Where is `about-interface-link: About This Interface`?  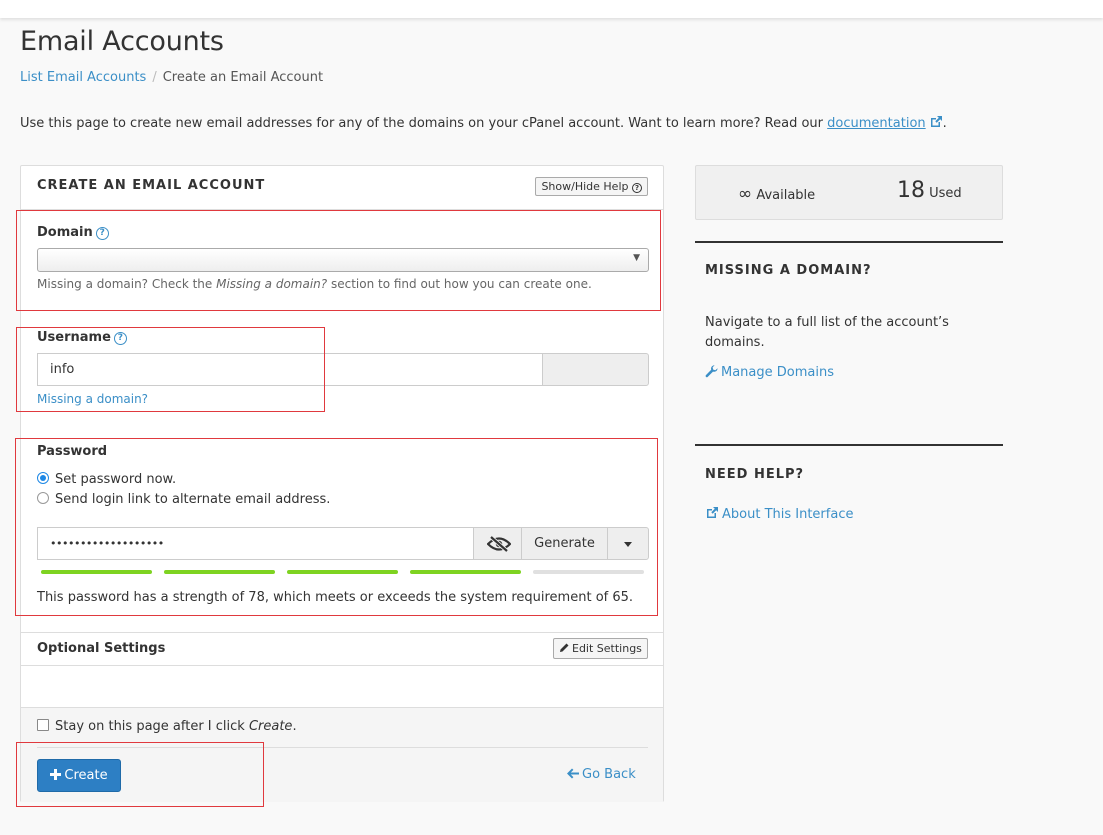 about-interface-link: About This Interface is located at coordinates (779, 514).